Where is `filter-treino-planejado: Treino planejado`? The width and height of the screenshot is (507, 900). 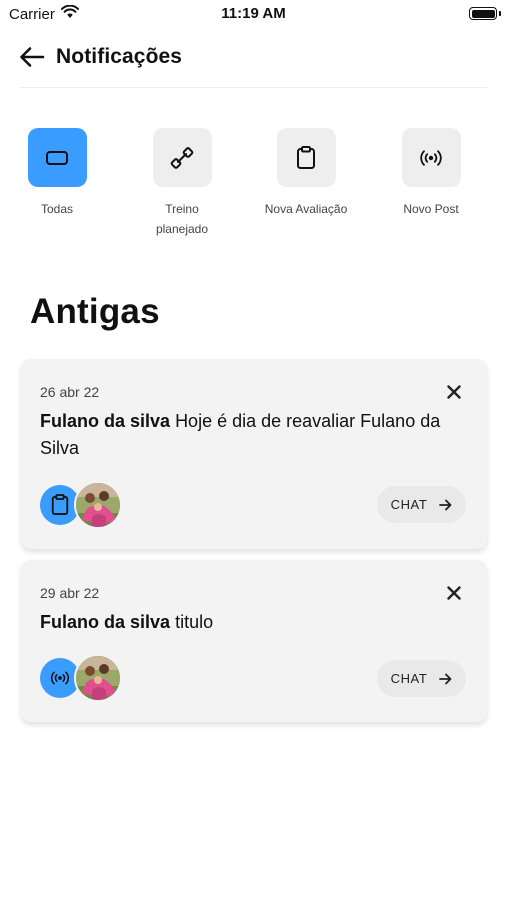 filter-treino-planejado: Treino planejado is located at coordinates (182, 183).